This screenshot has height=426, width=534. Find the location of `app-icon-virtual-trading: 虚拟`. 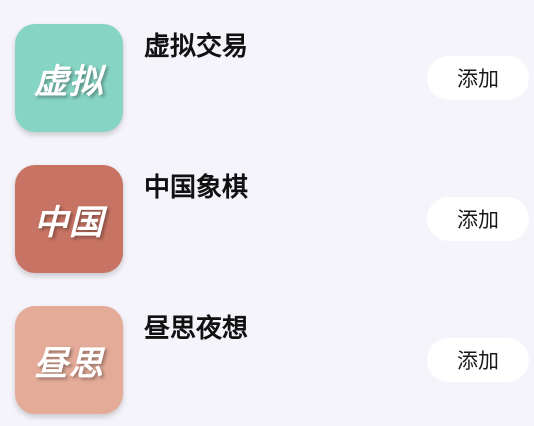

app-icon-virtual-trading: 虚拟 is located at coordinates (69, 78).